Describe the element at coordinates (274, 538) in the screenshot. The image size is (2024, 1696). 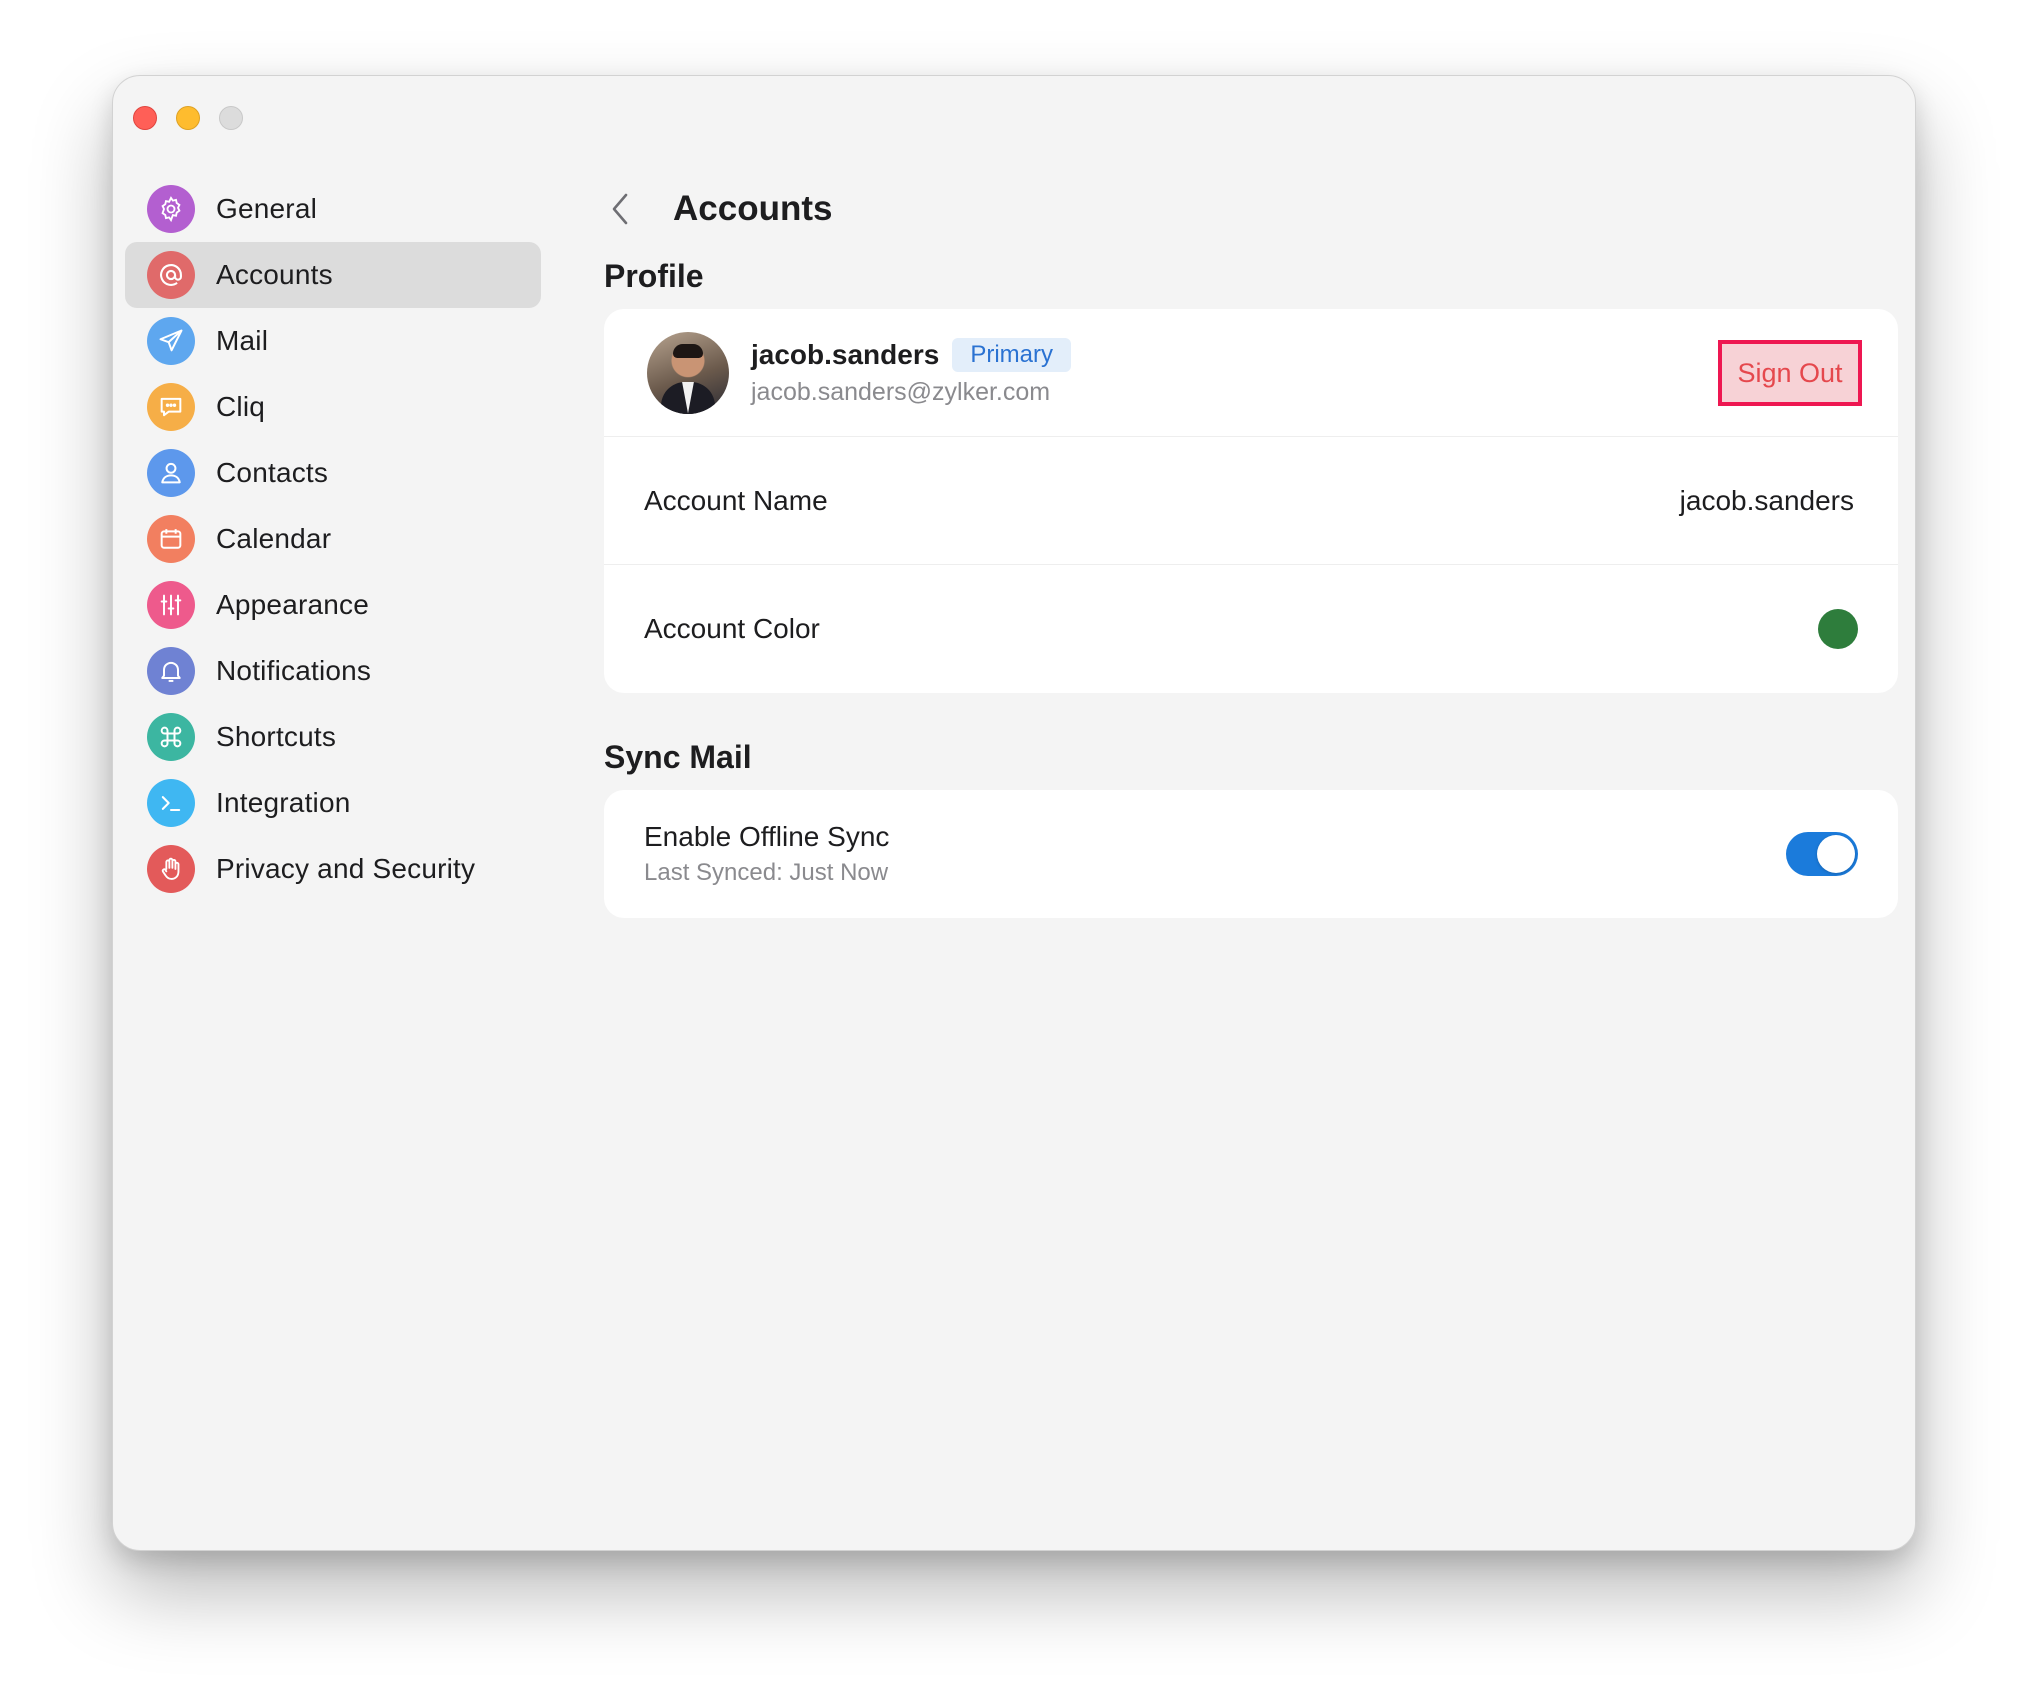
I see `sidebar-item-label: Calendar` at that location.